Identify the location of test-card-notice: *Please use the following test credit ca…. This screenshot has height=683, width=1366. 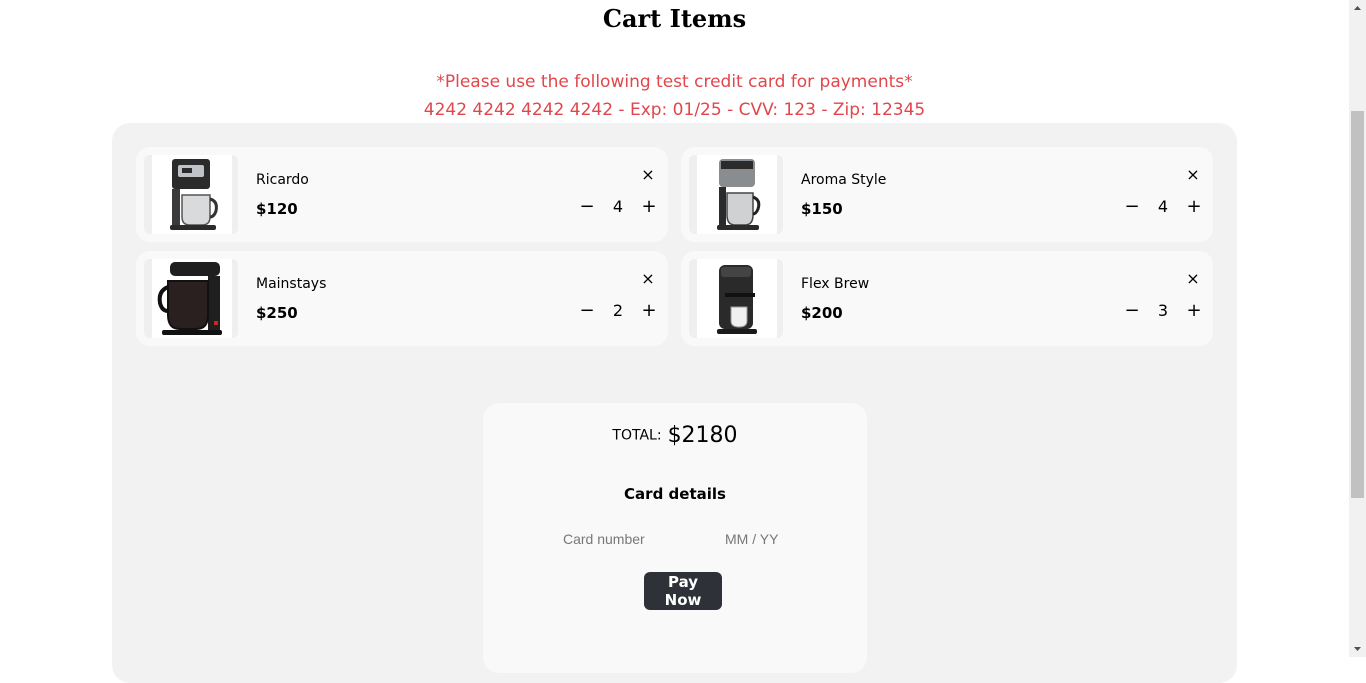
(674, 82).